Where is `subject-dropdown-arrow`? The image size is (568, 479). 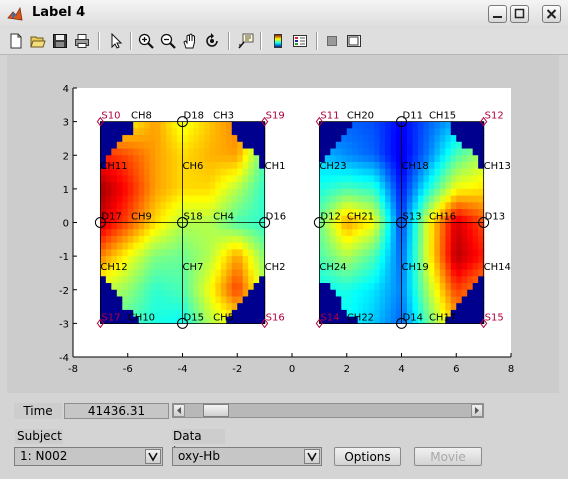 subject-dropdown-arrow is located at coordinates (153, 456).